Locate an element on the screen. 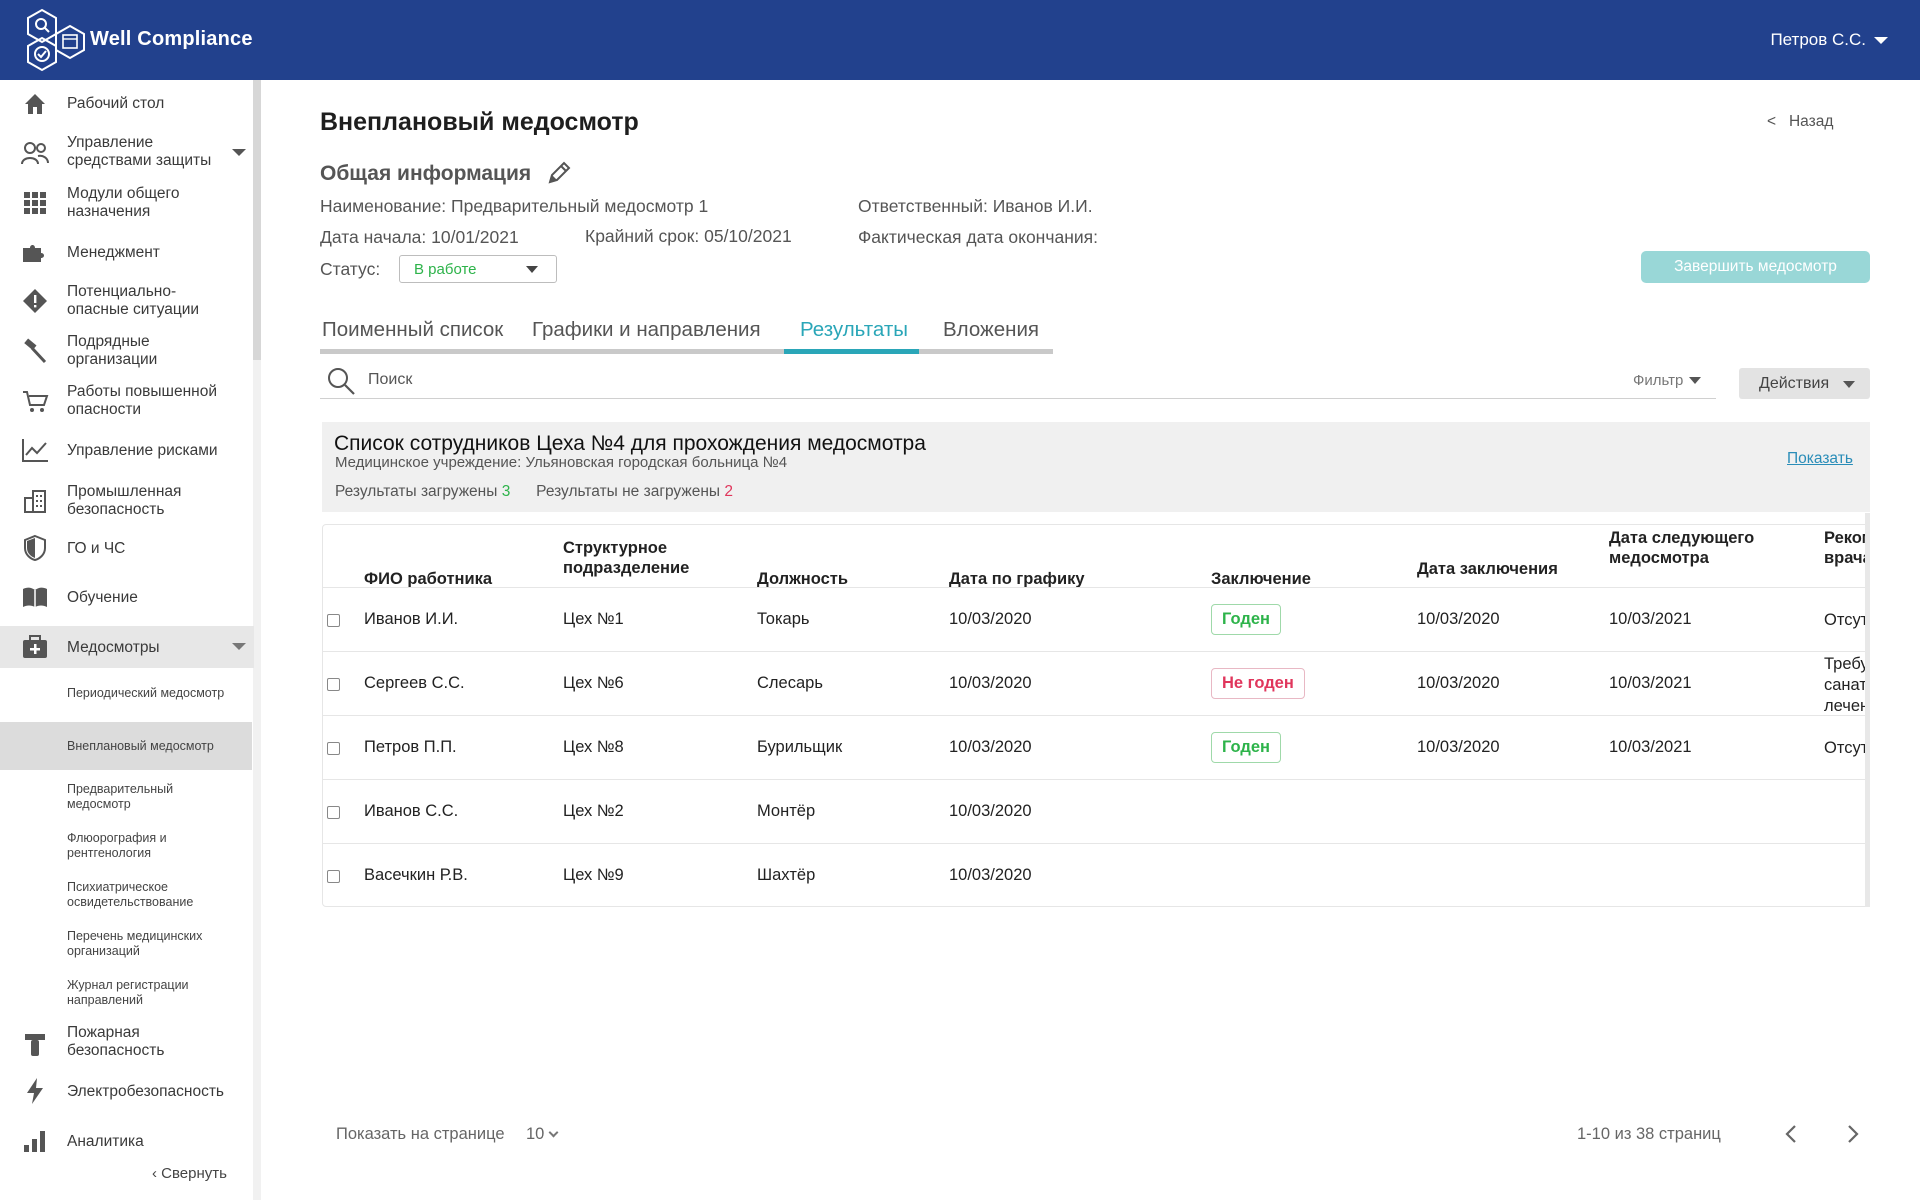 This screenshot has height=1200, width=1920. per-page-select: 10 is located at coordinates (542, 1134).